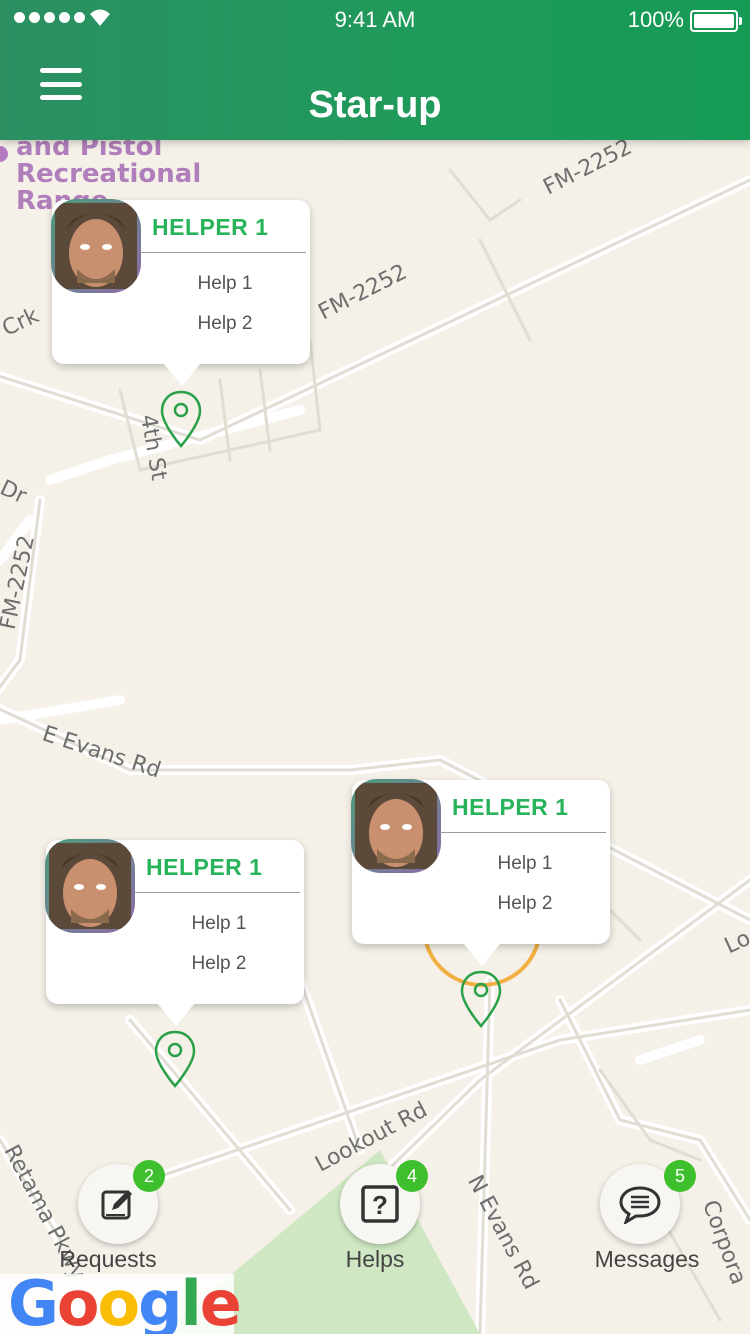 The height and width of the screenshot is (1334, 750). What do you see at coordinates (116, 1205) in the screenshot?
I see `edit-icon` at bounding box center [116, 1205].